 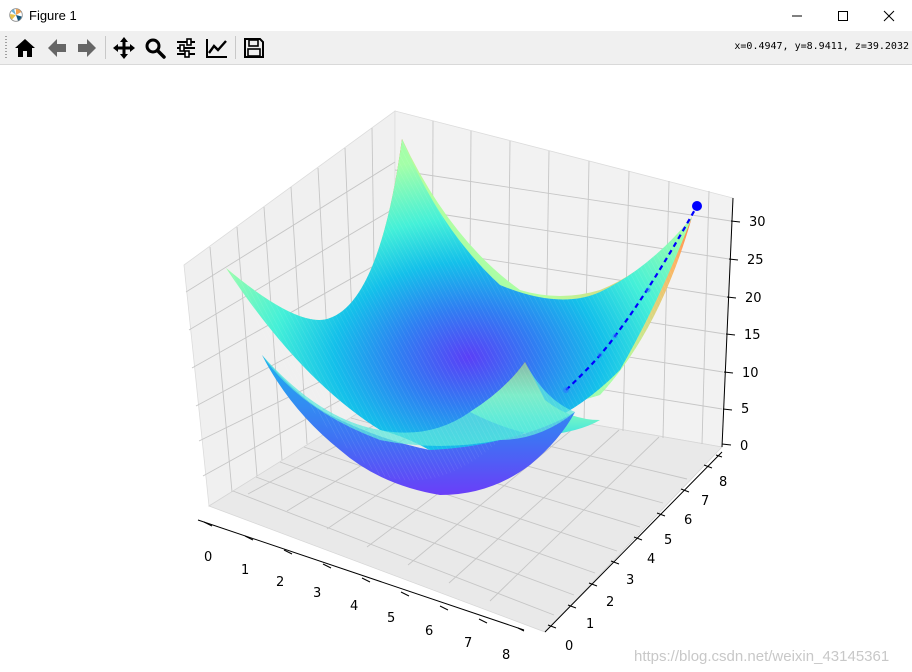 I want to click on zoom-button, so click(x=155, y=48).